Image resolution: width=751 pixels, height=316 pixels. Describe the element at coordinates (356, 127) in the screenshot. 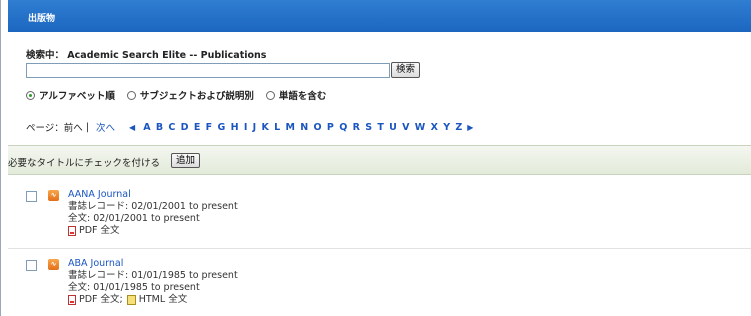

I see `letter-link: R` at that location.